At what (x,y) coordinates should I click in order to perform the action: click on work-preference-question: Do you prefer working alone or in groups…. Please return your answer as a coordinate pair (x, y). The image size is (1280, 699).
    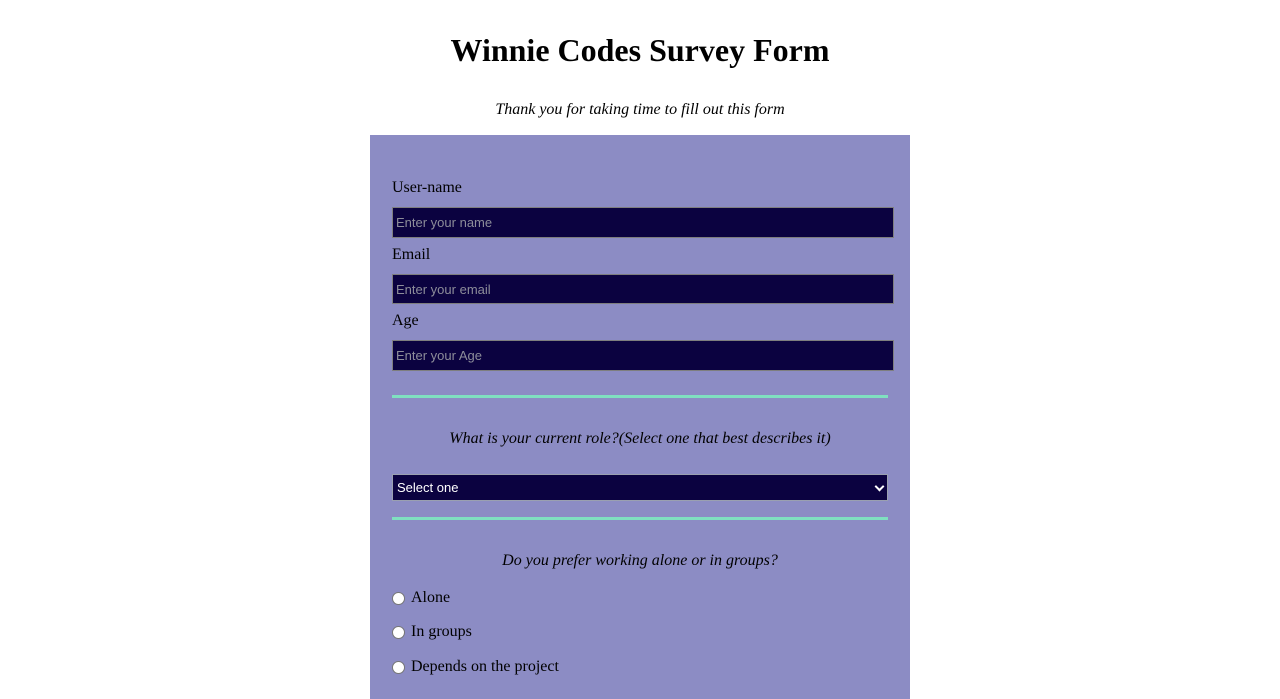
    Looking at the image, I should click on (640, 560).